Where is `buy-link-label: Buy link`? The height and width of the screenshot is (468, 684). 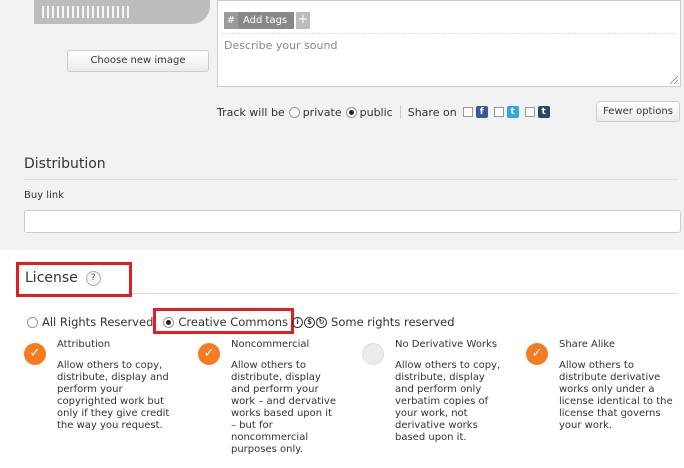
buy-link-label: Buy link is located at coordinates (44, 195).